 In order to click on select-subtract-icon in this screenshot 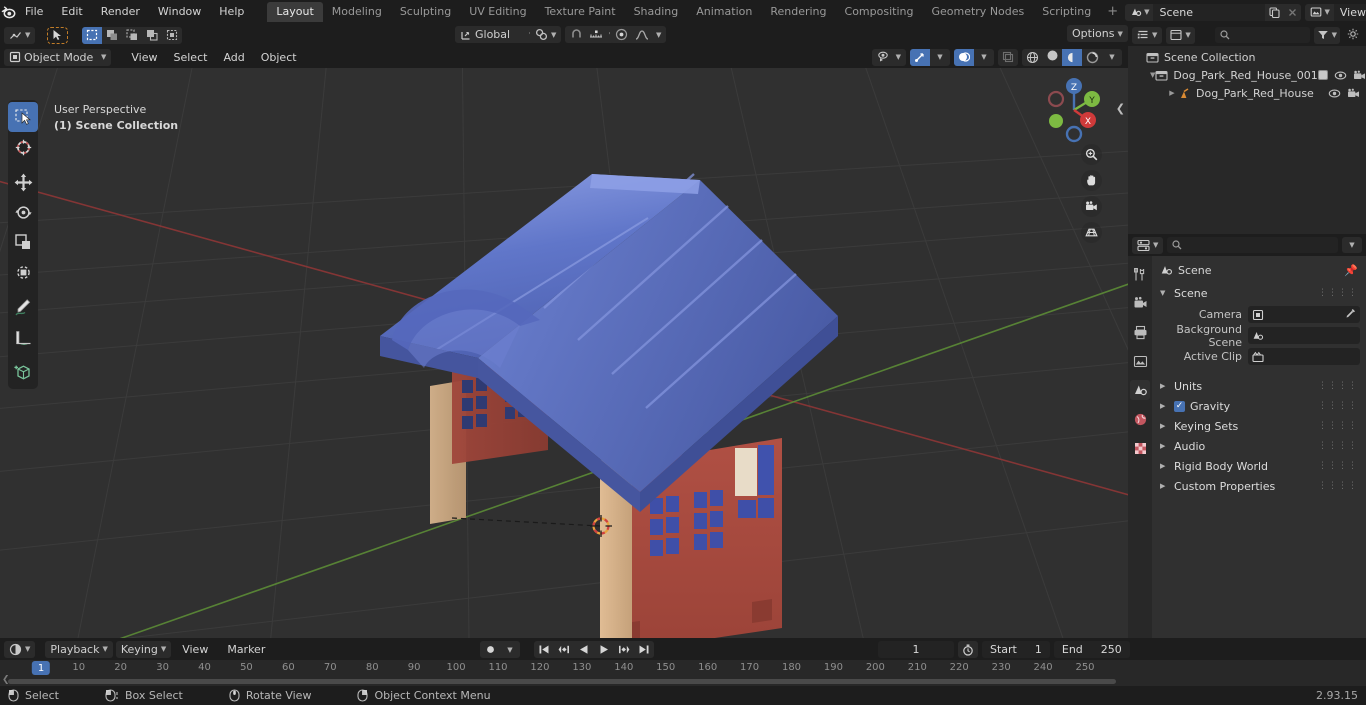, I will do `click(132, 35)`.